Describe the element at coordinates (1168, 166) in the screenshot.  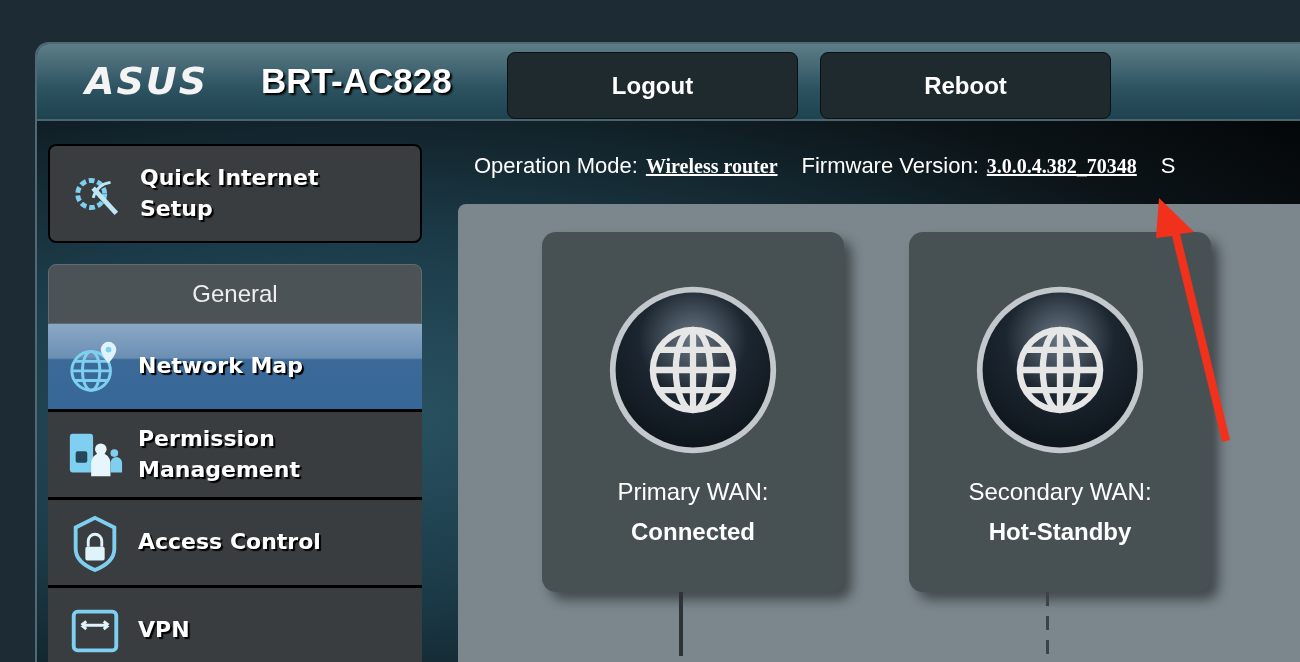
I see `info-label: S` at that location.